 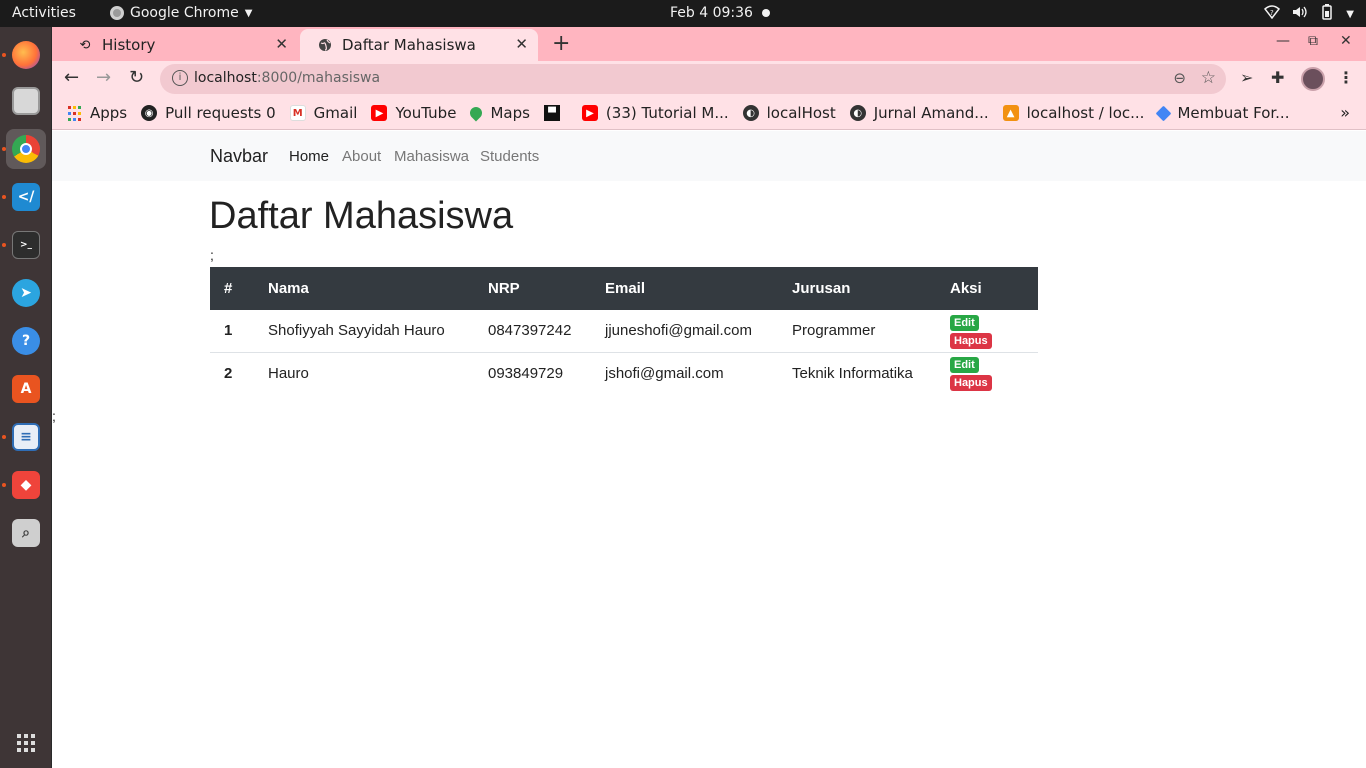 I want to click on bookmark-localhost: ◐ localHost, so click(x=789, y=113).